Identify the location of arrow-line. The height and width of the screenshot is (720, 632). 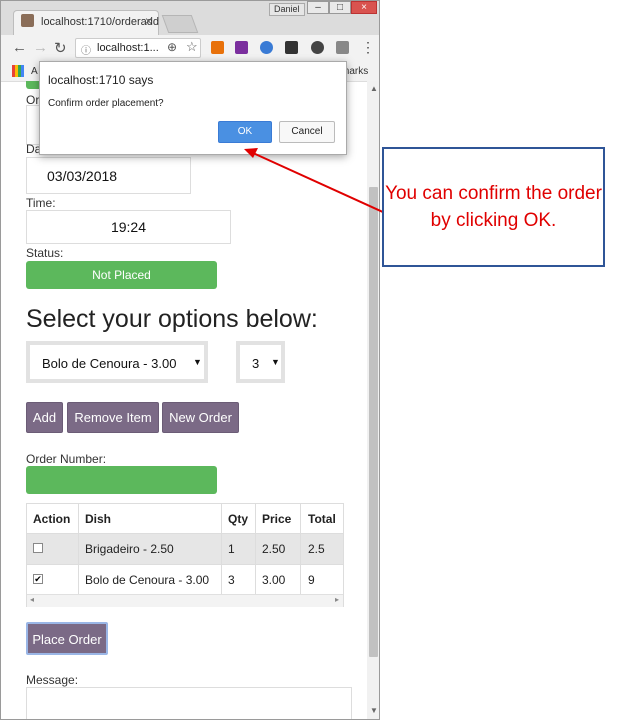
(319, 183).